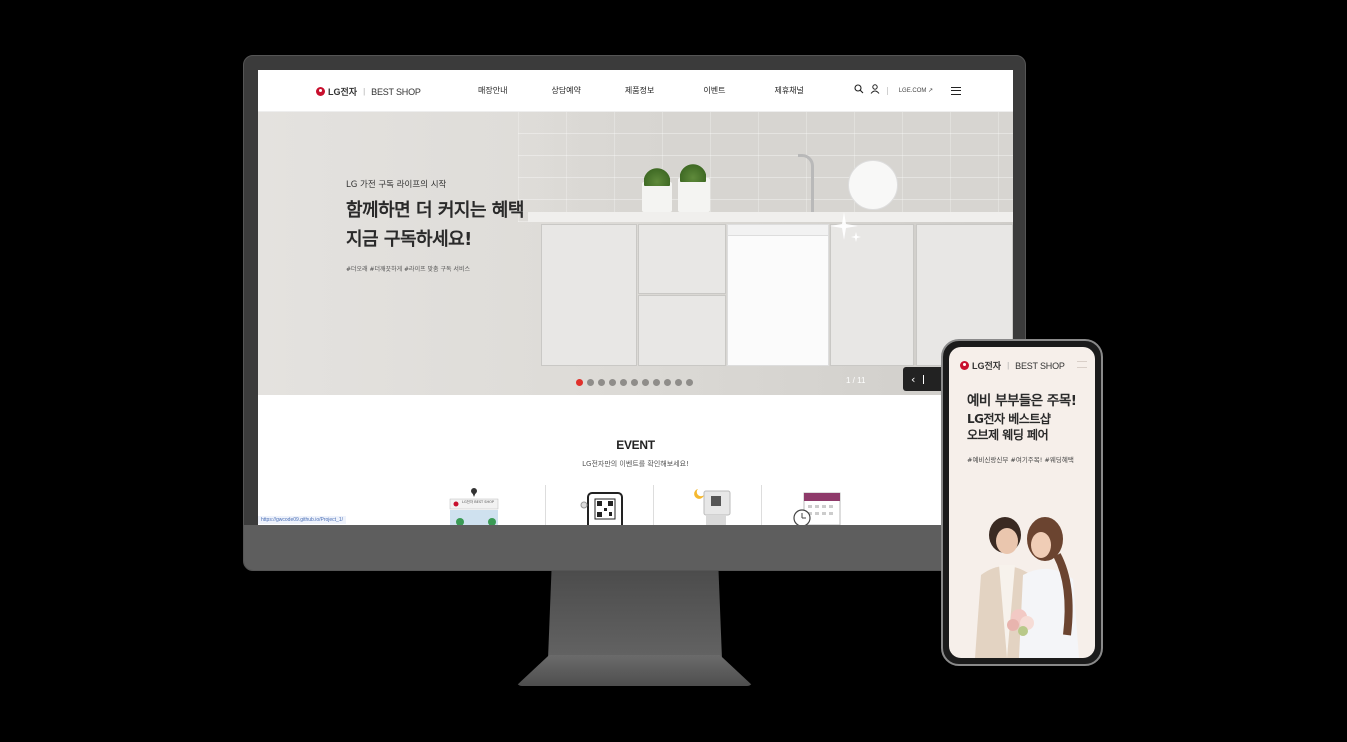  I want to click on mobile-title-line2: LG전자 베스트샵, so click(1009, 419).